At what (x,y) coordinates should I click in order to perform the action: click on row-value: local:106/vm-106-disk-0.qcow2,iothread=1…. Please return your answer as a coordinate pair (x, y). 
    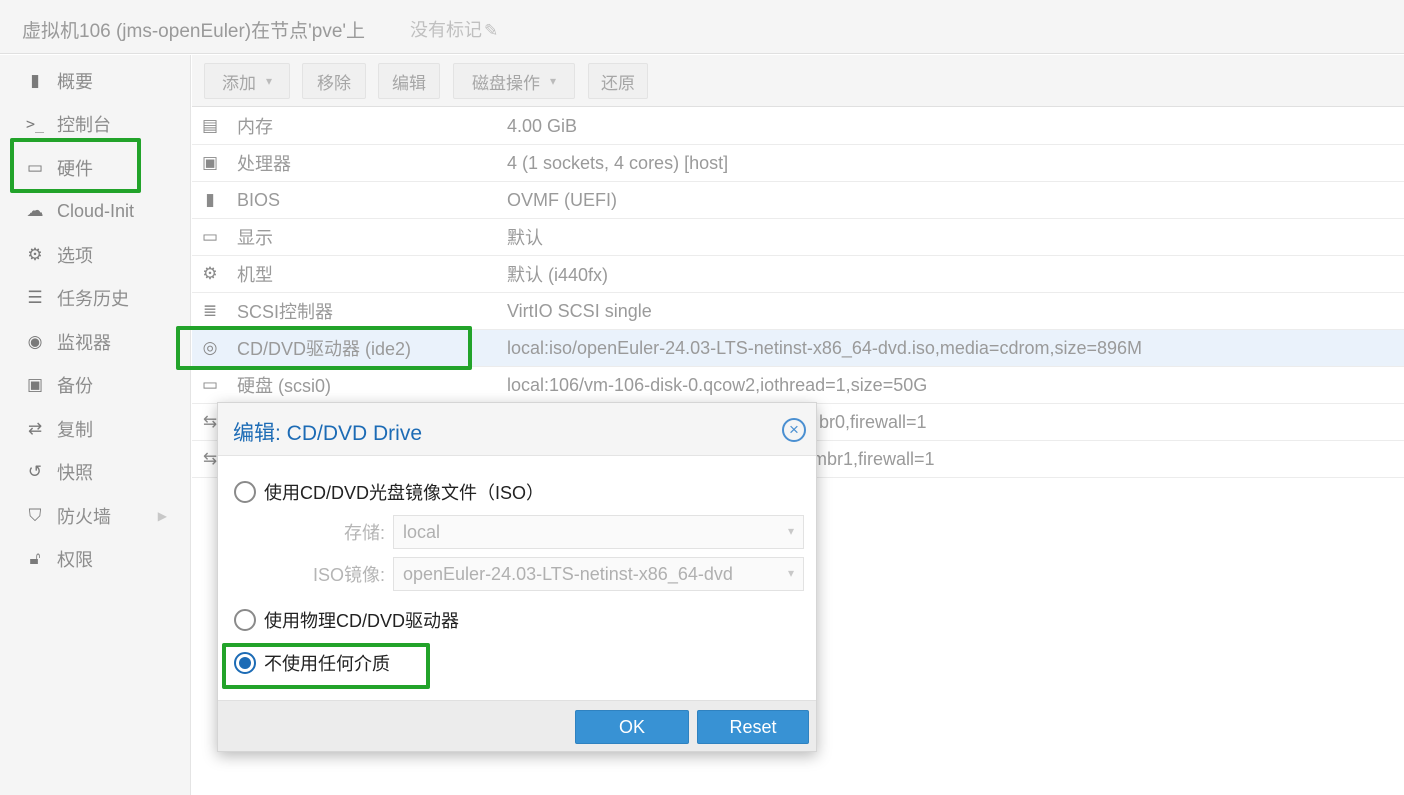
    Looking at the image, I should click on (717, 384).